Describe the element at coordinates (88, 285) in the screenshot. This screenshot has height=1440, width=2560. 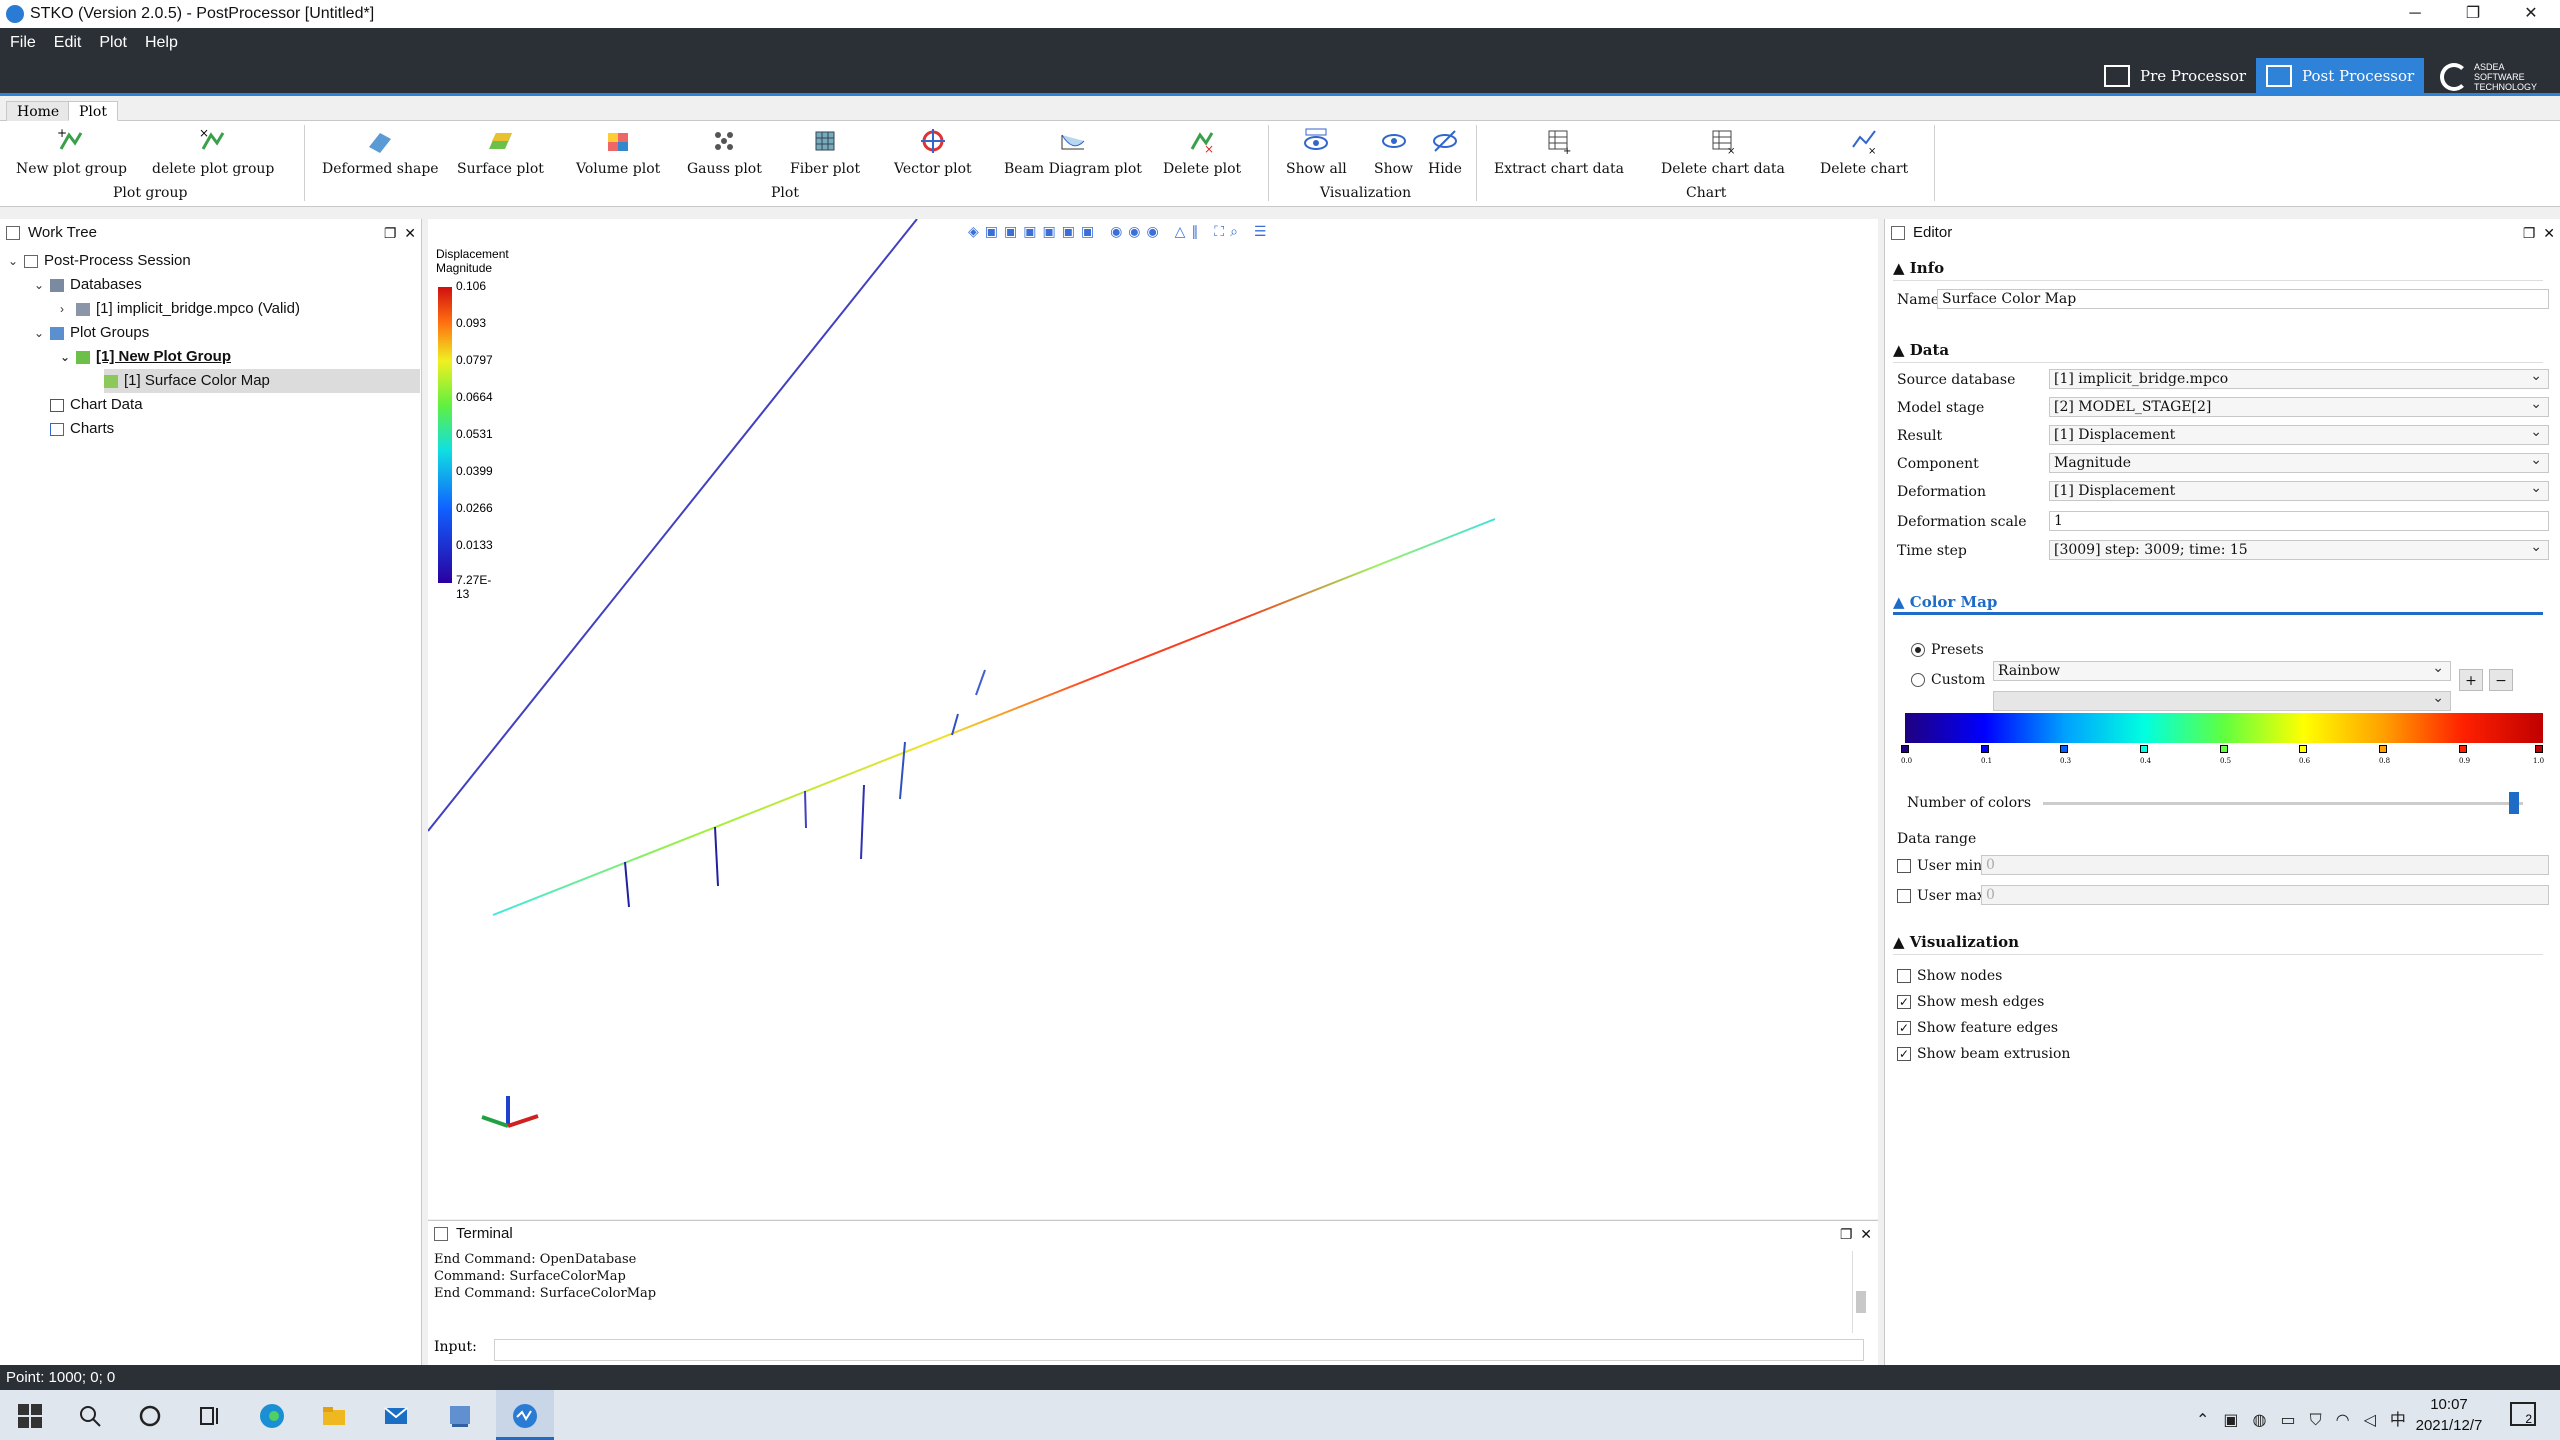
I see `tree-item-databases: ⌄ Databases` at that location.